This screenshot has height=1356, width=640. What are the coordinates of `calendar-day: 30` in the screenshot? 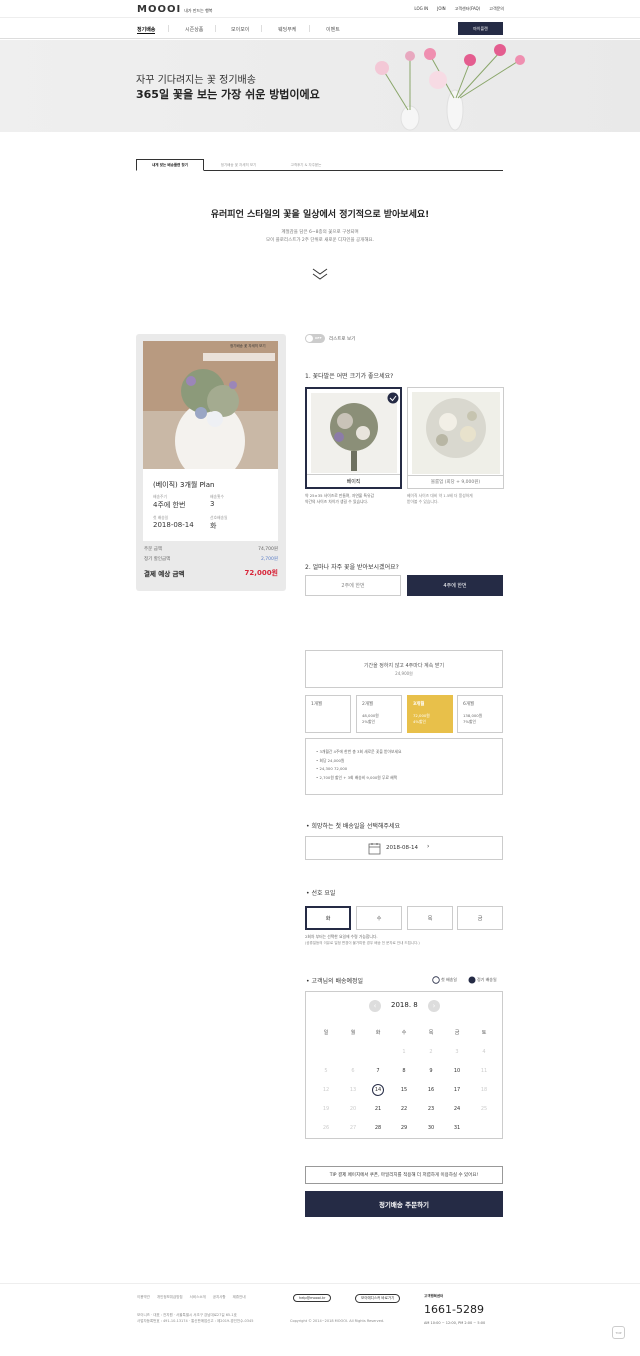 It's located at (431, 1128).